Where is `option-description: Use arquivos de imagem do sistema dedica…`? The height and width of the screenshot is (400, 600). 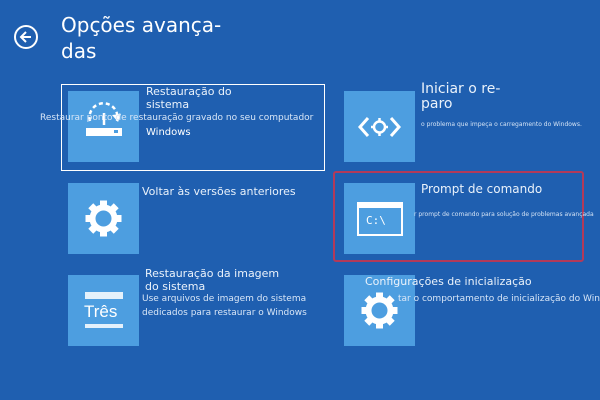 option-description: Use arquivos de imagem do sistema dedica… is located at coordinates (224, 306).